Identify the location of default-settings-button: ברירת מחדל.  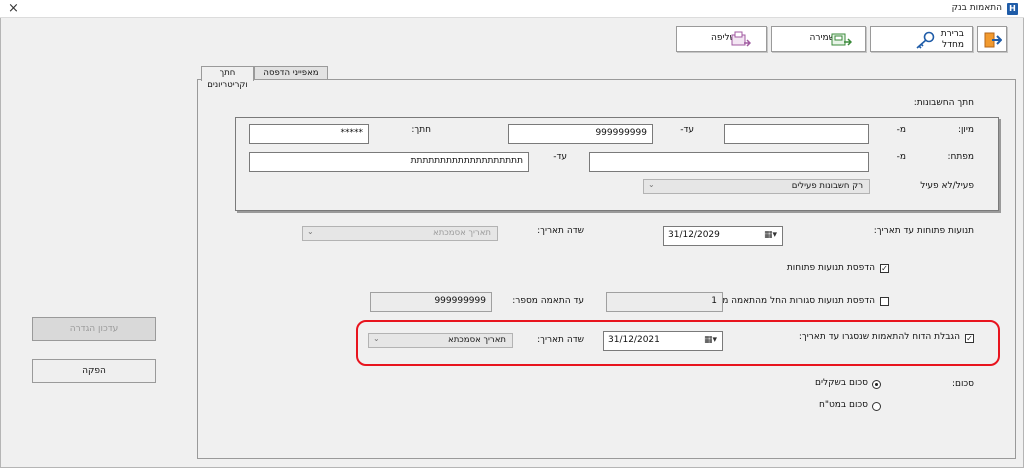
(921, 39).